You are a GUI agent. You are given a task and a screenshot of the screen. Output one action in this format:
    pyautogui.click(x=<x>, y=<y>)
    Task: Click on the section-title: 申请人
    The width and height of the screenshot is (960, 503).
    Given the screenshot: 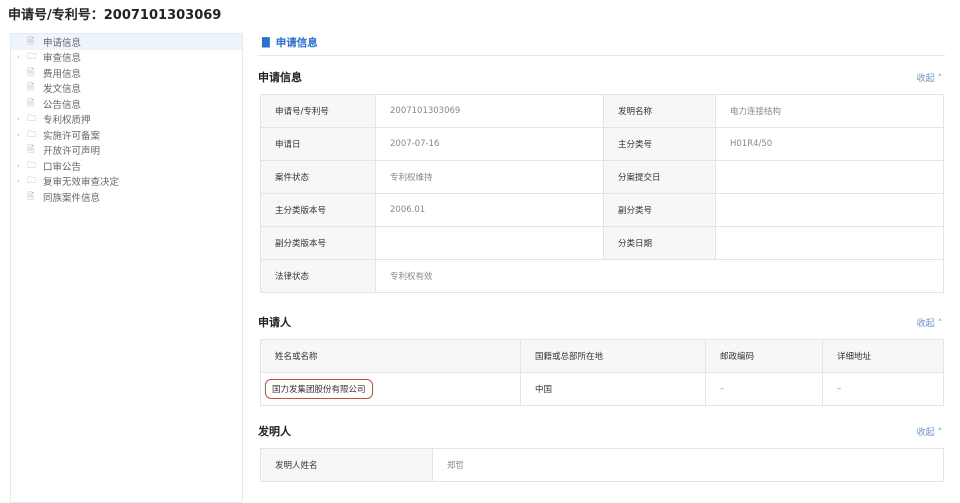 What is the action you would take?
    pyautogui.click(x=274, y=322)
    